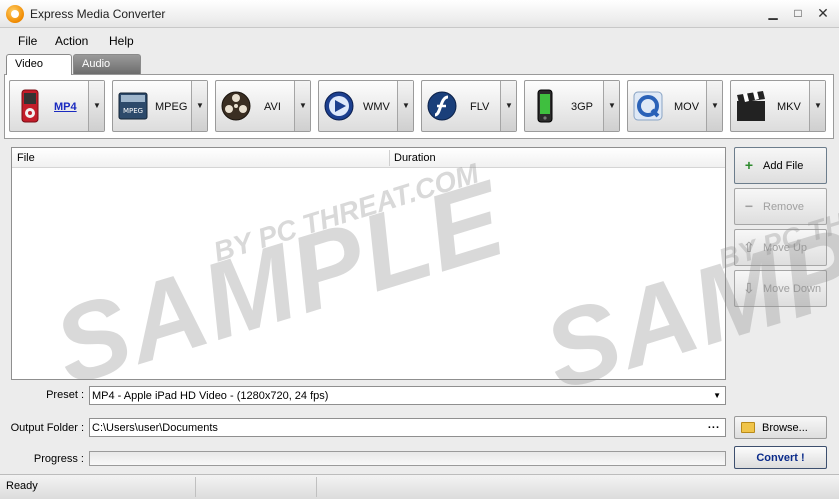 This screenshot has width=839, height=499. I want to click on format-label: 3GP, so click(582, 107).